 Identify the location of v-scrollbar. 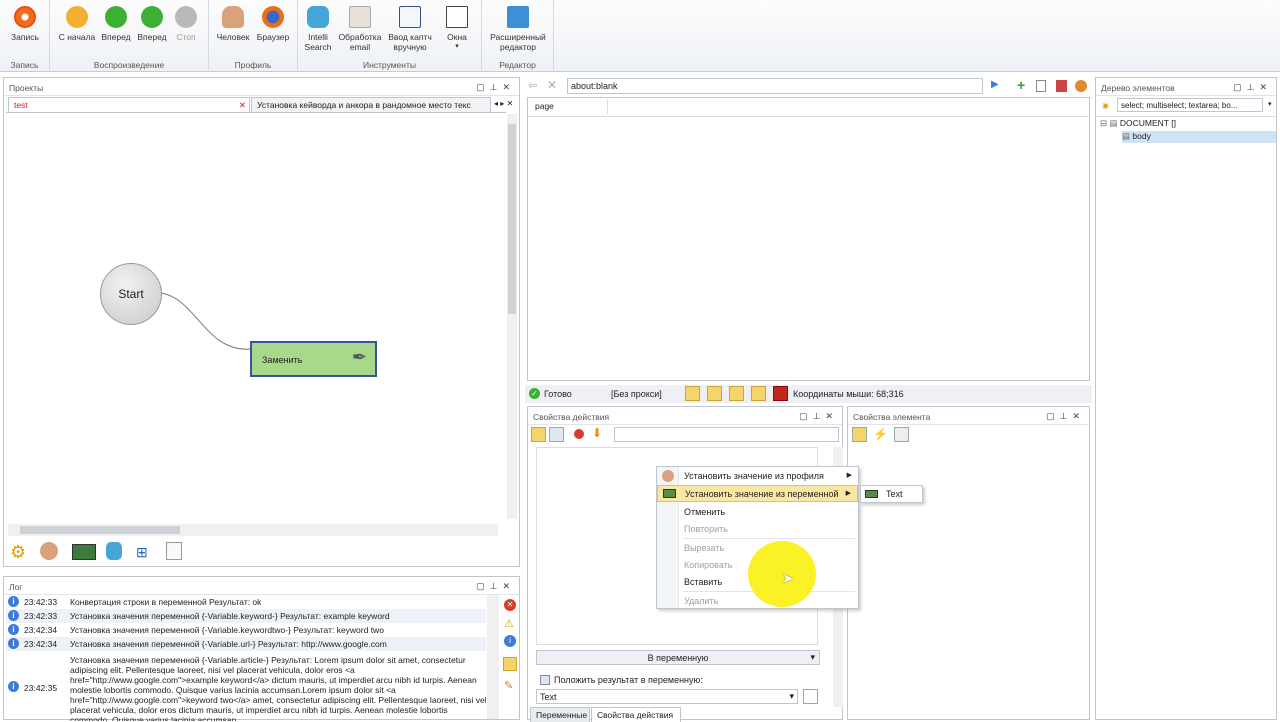
(512, 316).